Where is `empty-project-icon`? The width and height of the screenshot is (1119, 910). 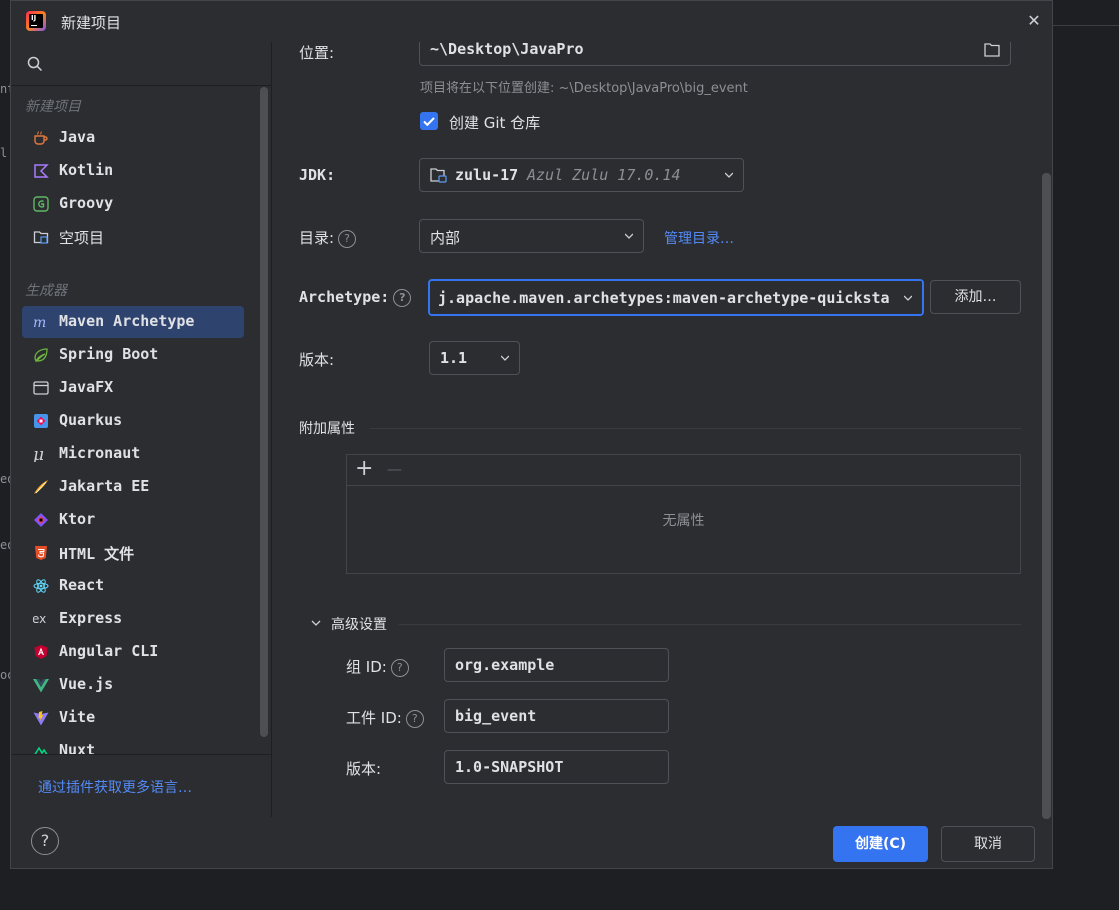
empty-project-icon is located at coordinates (41, 237).